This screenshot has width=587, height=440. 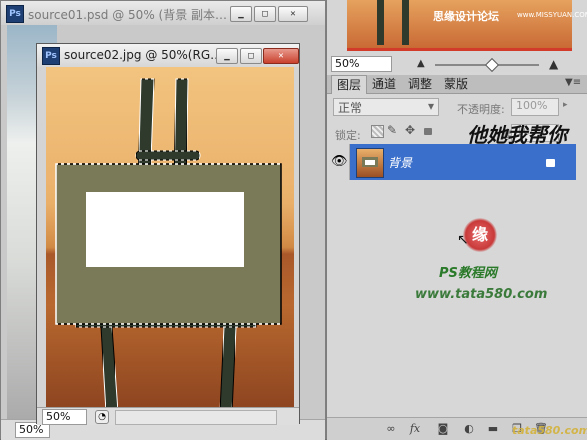 What do you see at coordinates (420, 84) in the screenshot?
I see `tab-adjustments: 调整` at bounding box center [420, 84].